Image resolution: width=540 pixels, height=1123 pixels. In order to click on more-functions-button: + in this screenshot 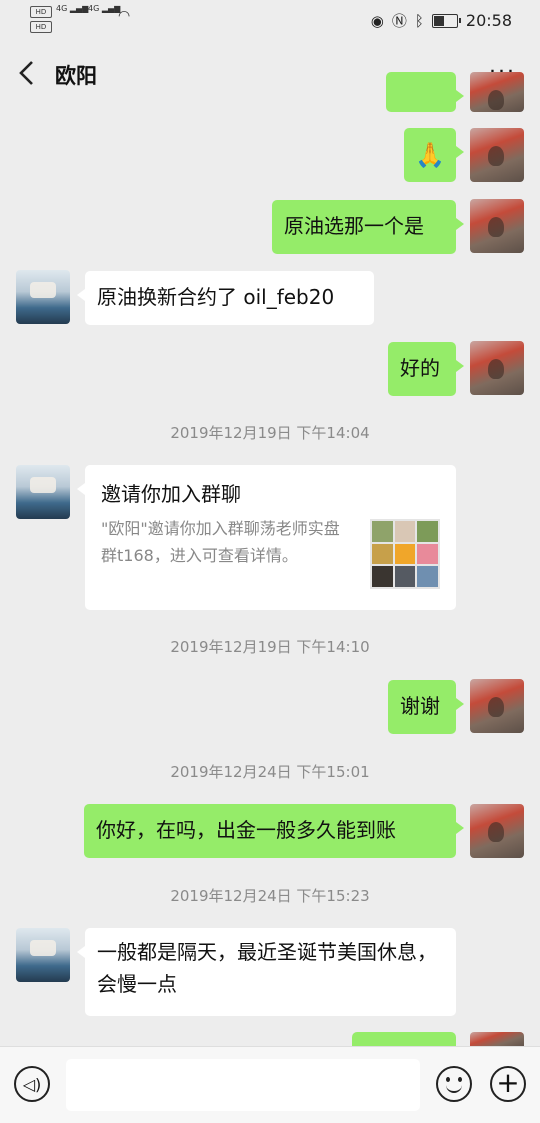, I will do `click(508, 1084)`.